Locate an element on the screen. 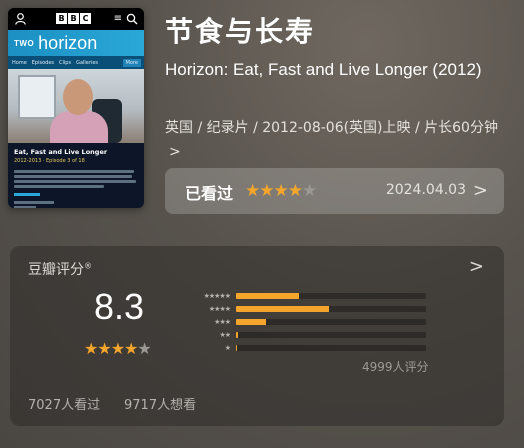  user-rating-stars: ★★★★★ is located at coordinates (281, 191).